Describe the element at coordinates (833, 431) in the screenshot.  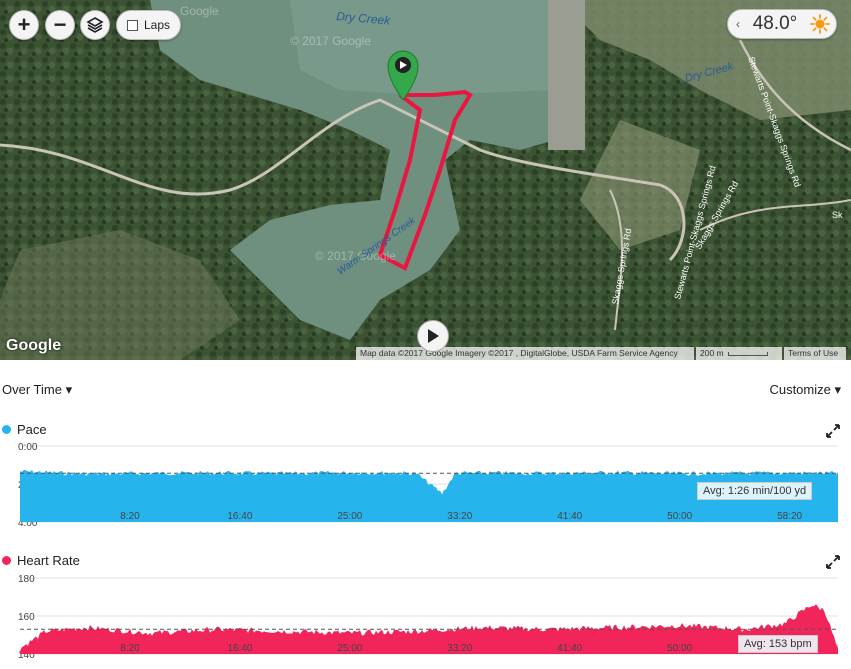
I see `pace-expand-icon` at that location.